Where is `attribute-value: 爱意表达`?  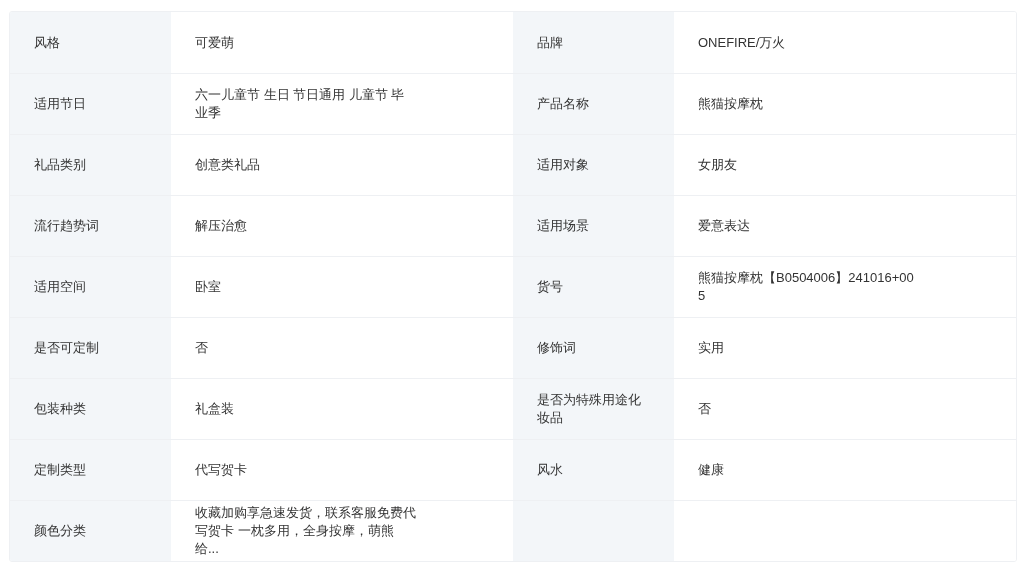
attribute-value: 爱意表达 is located at coordinates (724, 226).